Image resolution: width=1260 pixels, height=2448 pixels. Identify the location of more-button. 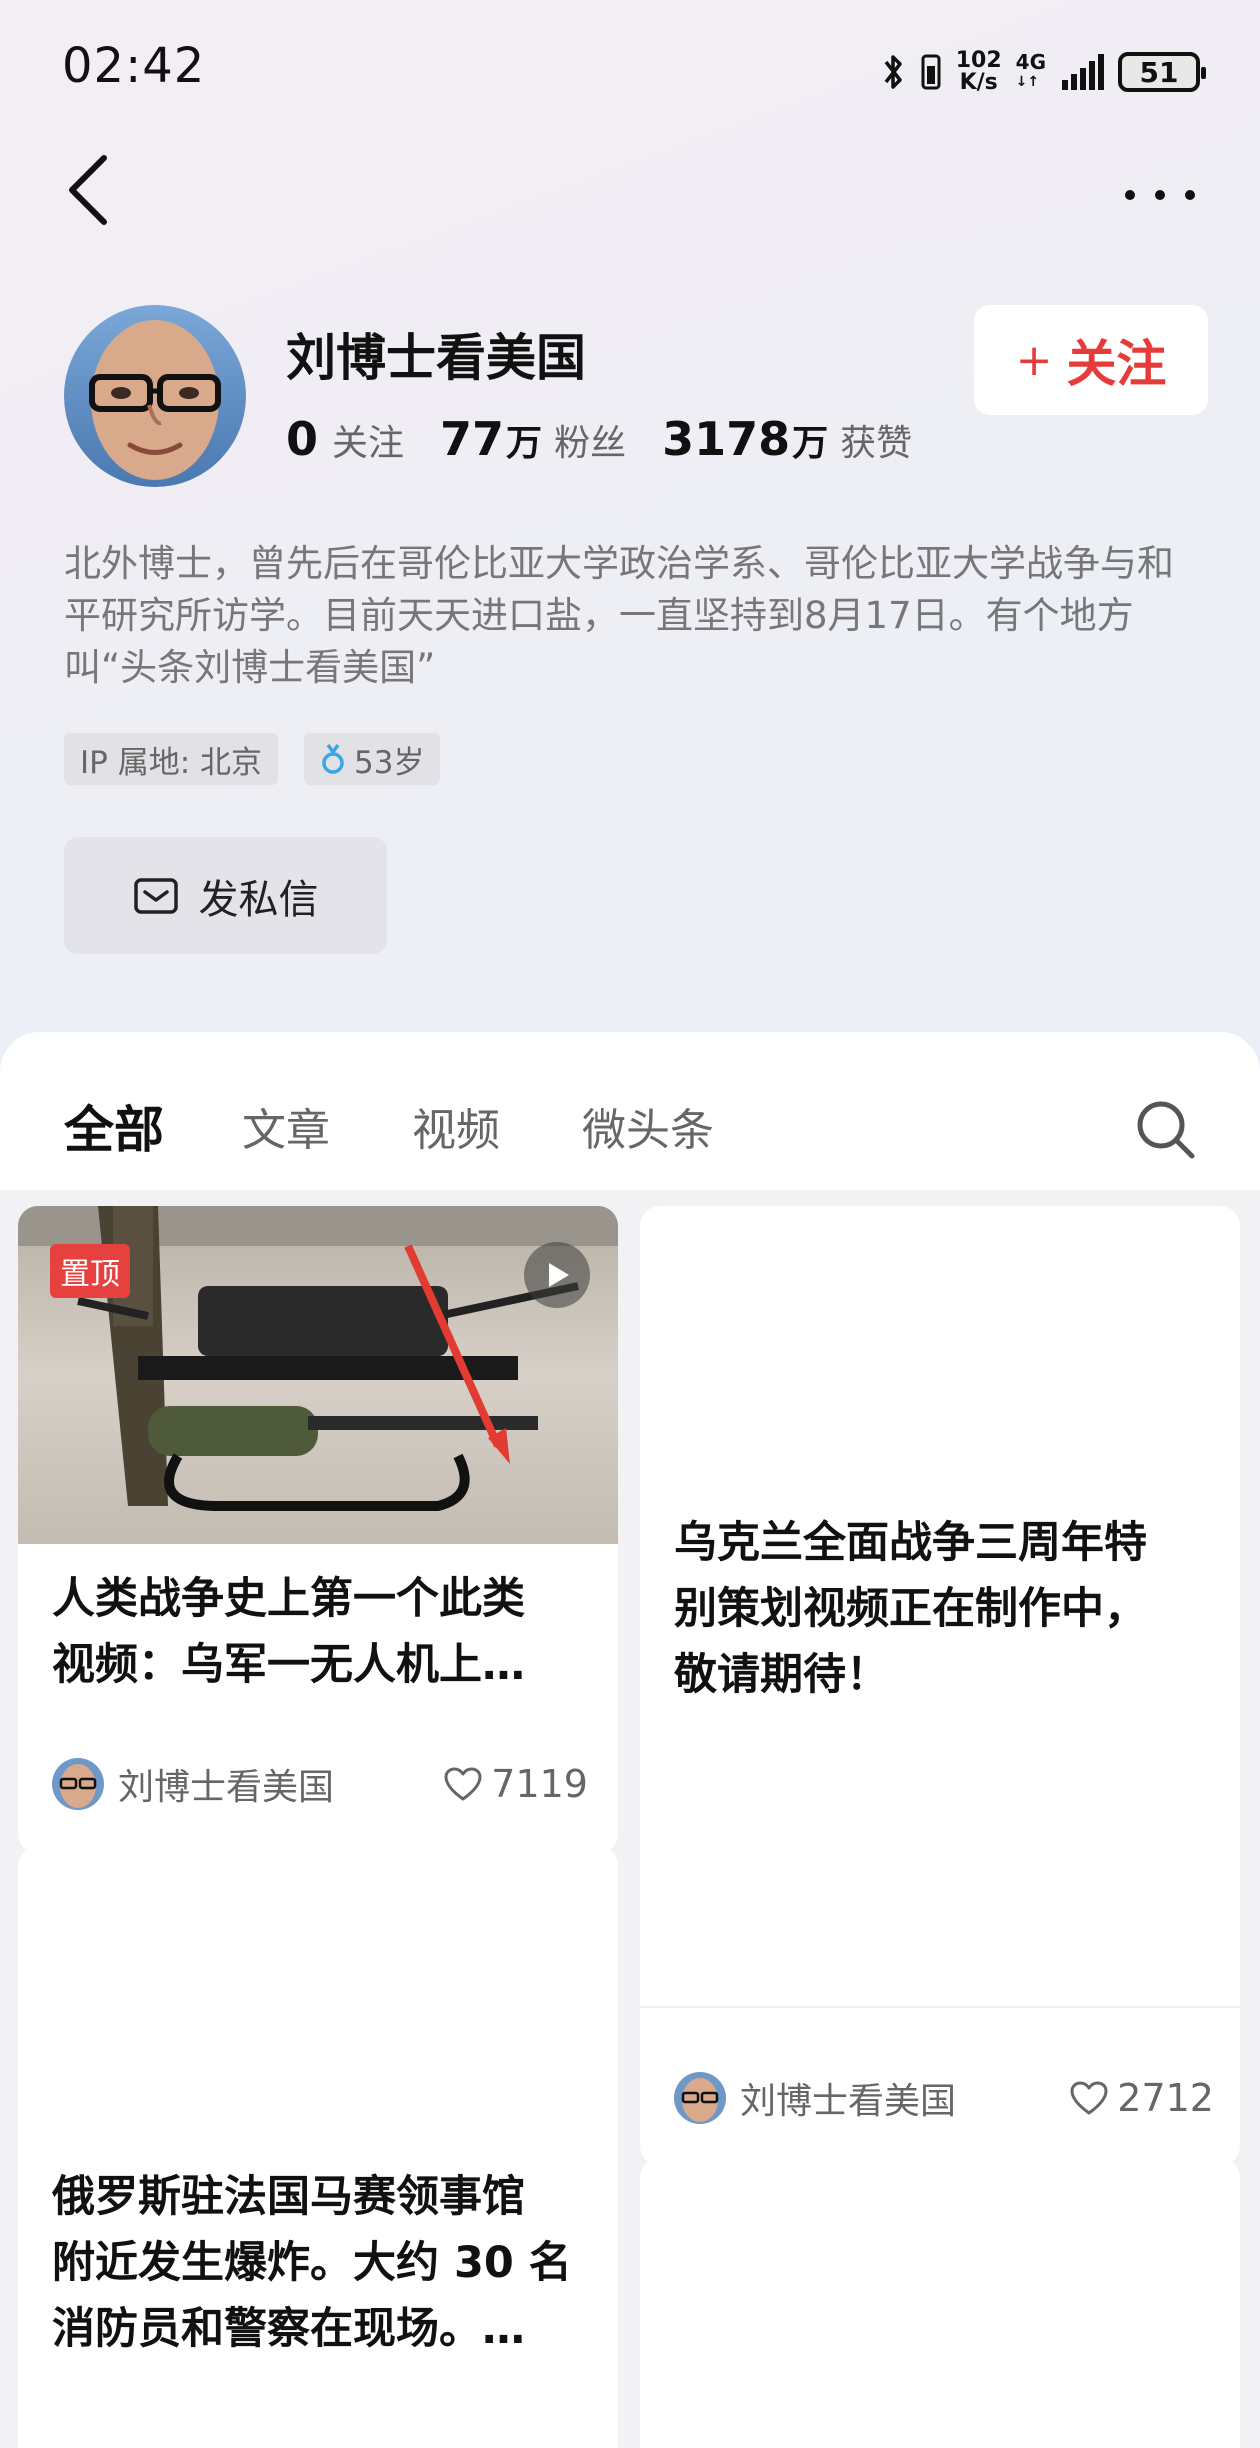
(1160, 195).